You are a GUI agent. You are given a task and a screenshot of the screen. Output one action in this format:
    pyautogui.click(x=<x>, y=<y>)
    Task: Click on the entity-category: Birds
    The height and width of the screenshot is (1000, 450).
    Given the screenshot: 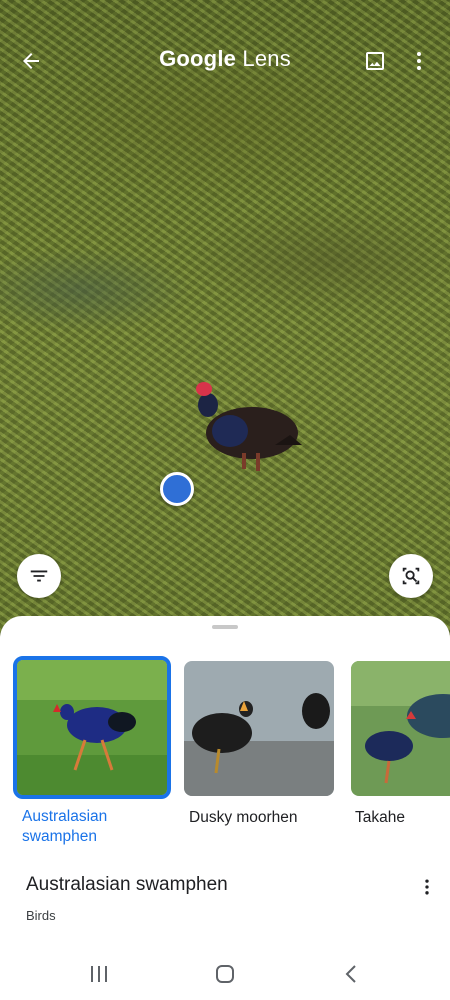 What is the action you would take?
    pyautogui.click(x=41, y=915)
    